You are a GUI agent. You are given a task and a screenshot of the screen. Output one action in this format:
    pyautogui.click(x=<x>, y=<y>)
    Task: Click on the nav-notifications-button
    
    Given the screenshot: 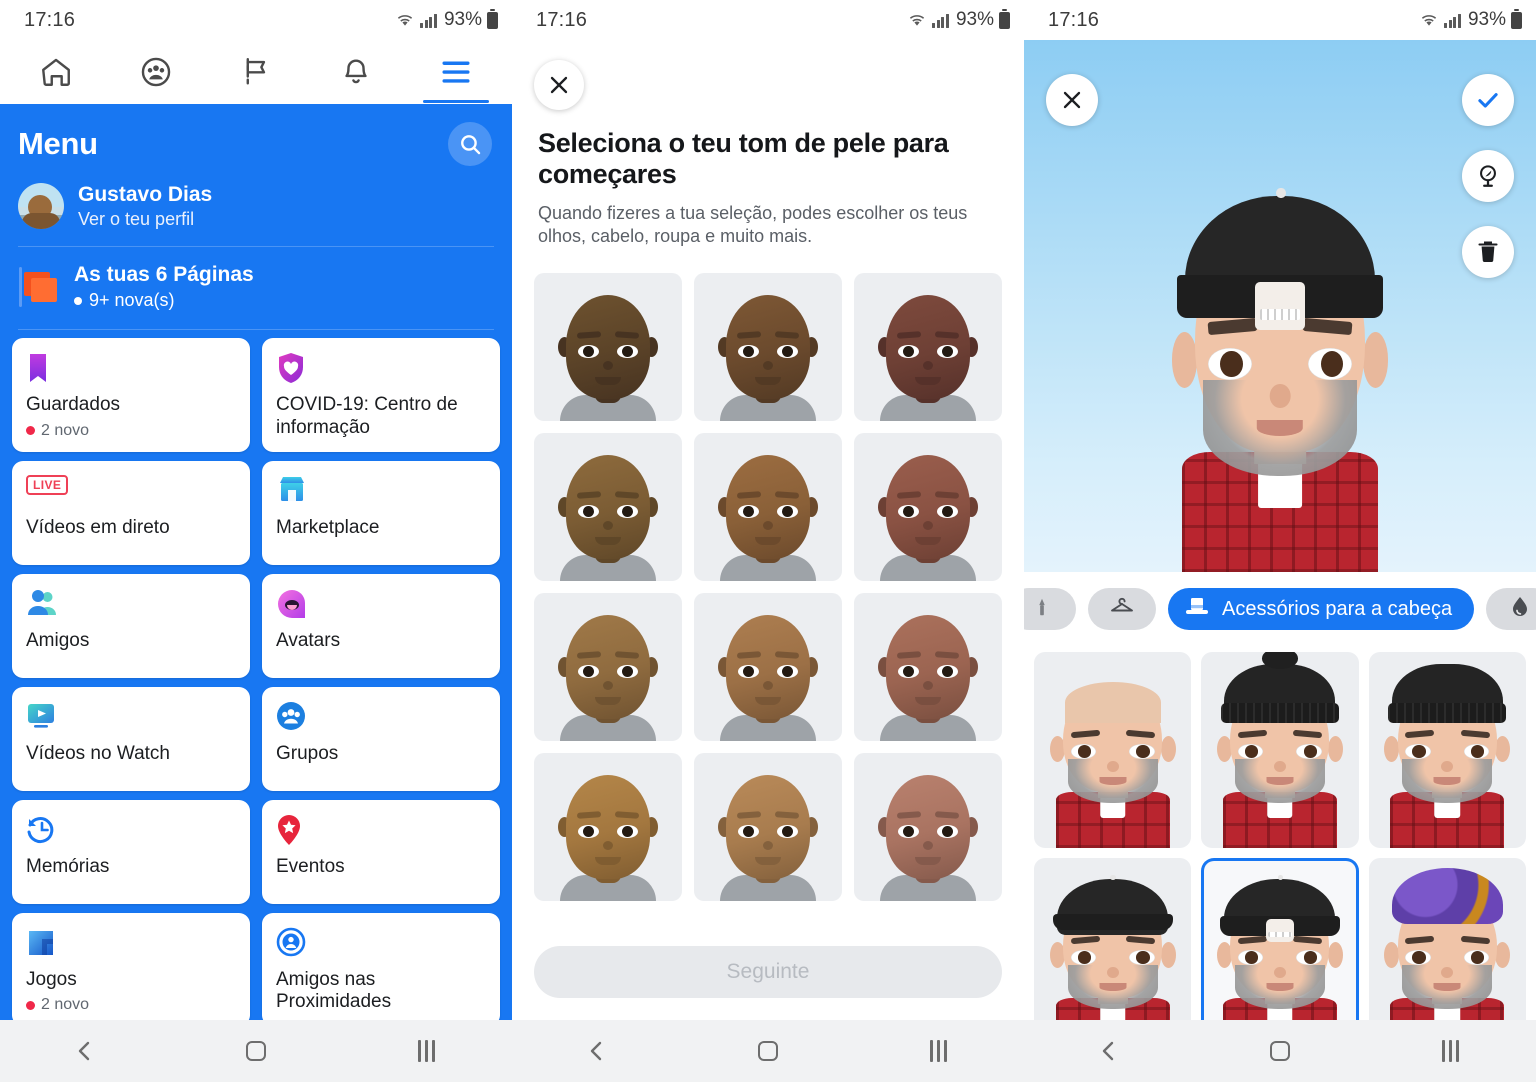 What is the action you would take?
    pyautogui.click(x=356, y=72)
    